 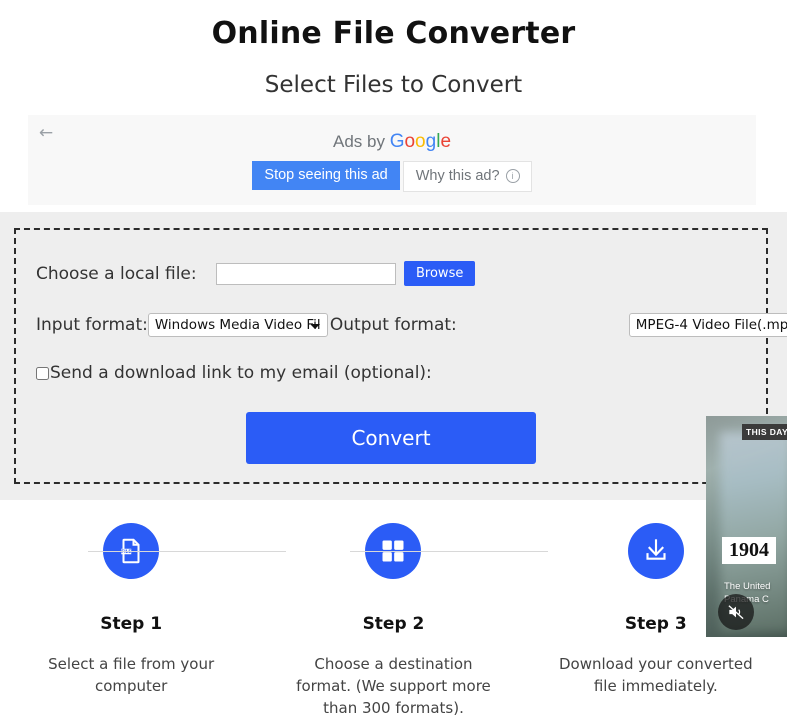 What do you see at coordinates (361, 141) in the screenshot?
I see `ads-by-text: Ads by` at bounding box center [361, 141].